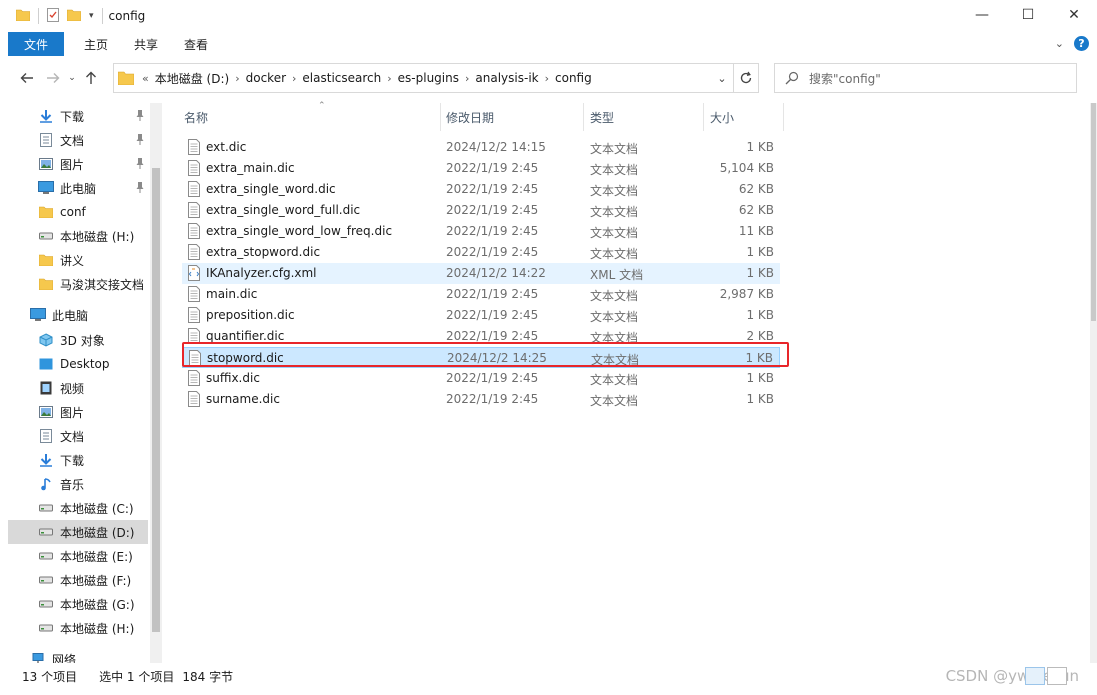 The height and width of the screenshot is (695, 1097). Describe the element at coordinates (341, 78) in the screenshot. I see `breadcrumb-item: elasticsearch` at that location.